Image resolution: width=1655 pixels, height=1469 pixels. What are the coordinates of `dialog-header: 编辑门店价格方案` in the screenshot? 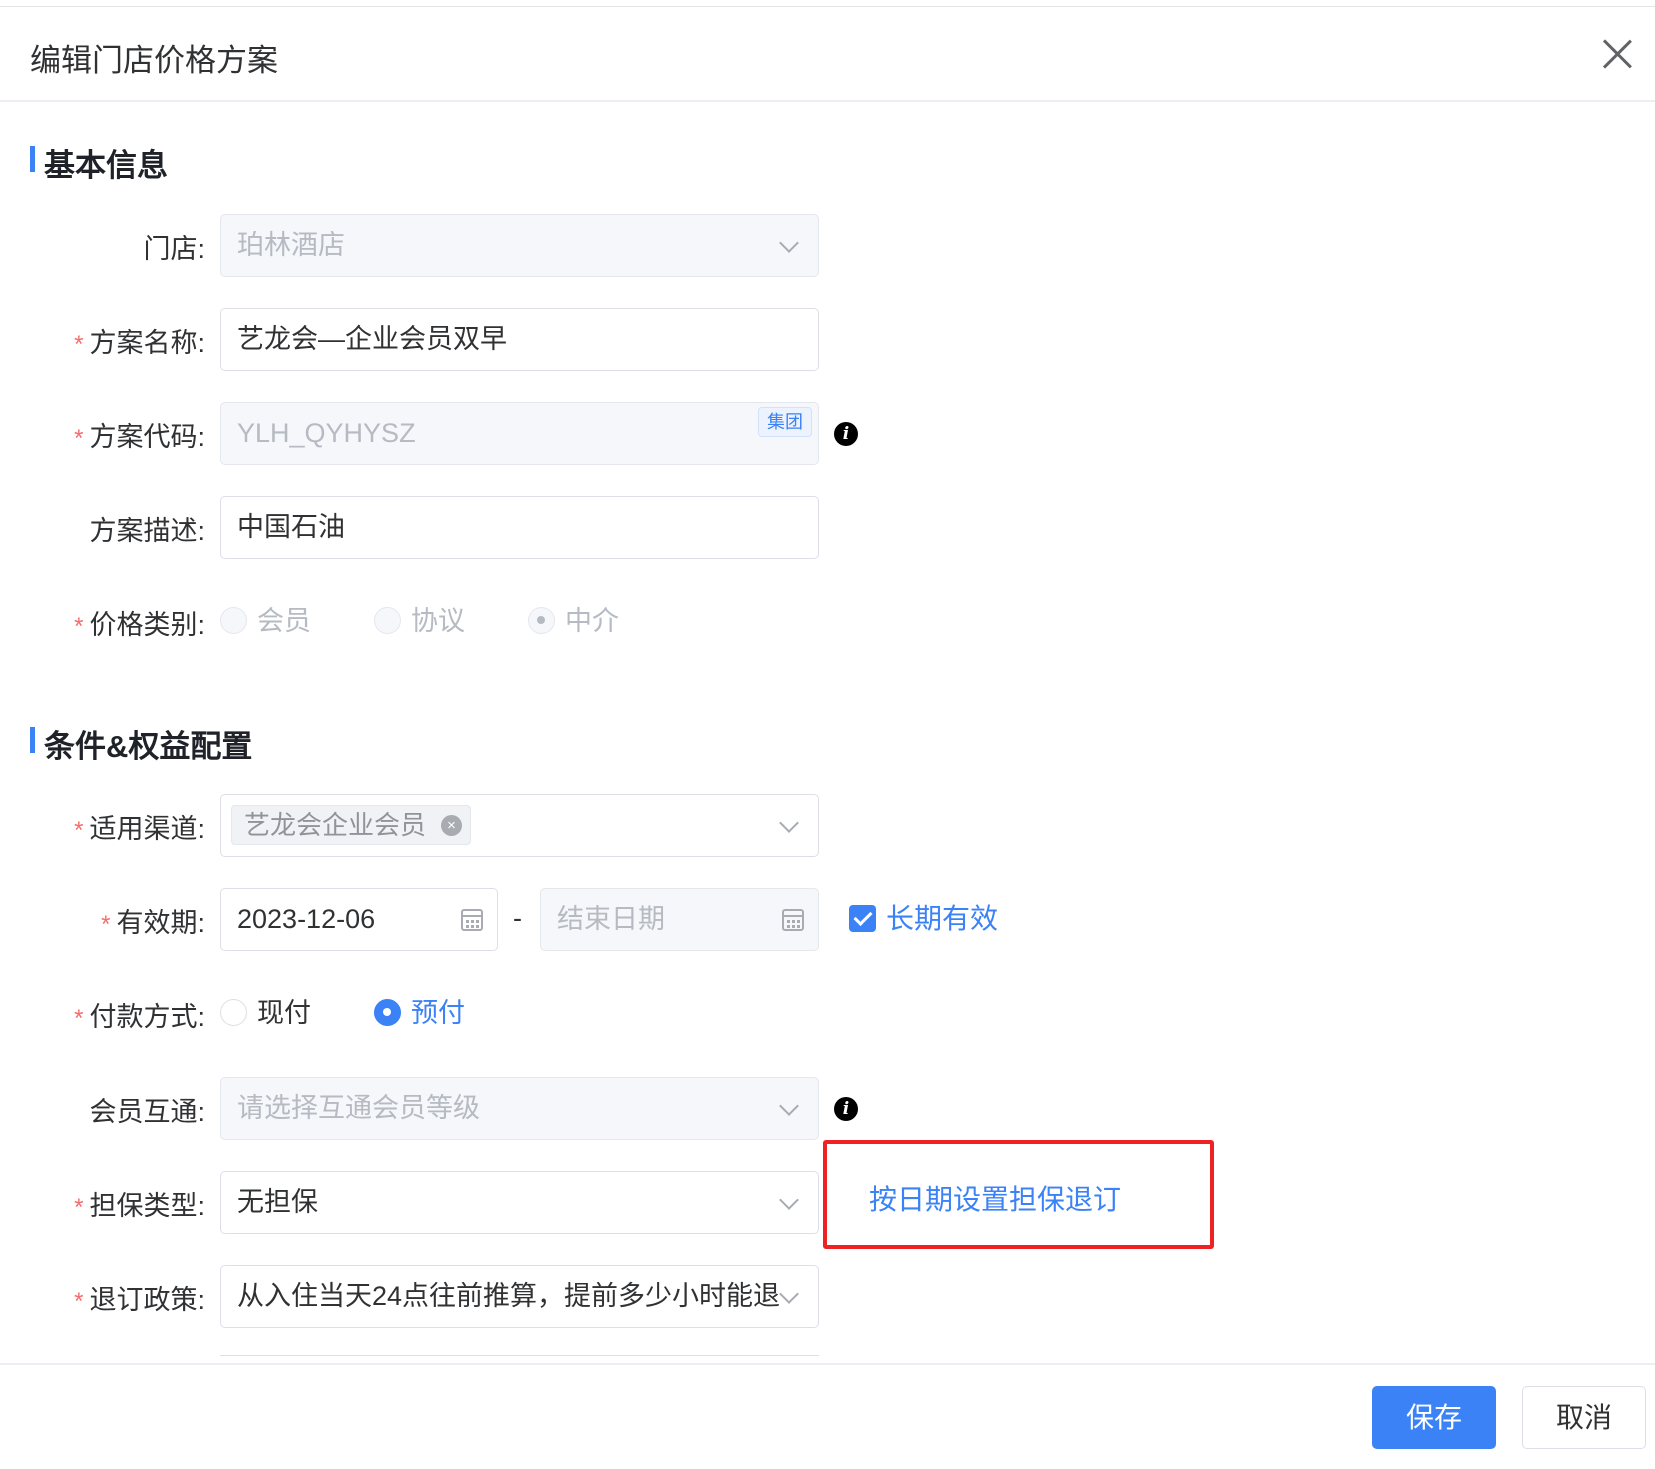 It's located at (827, 54).